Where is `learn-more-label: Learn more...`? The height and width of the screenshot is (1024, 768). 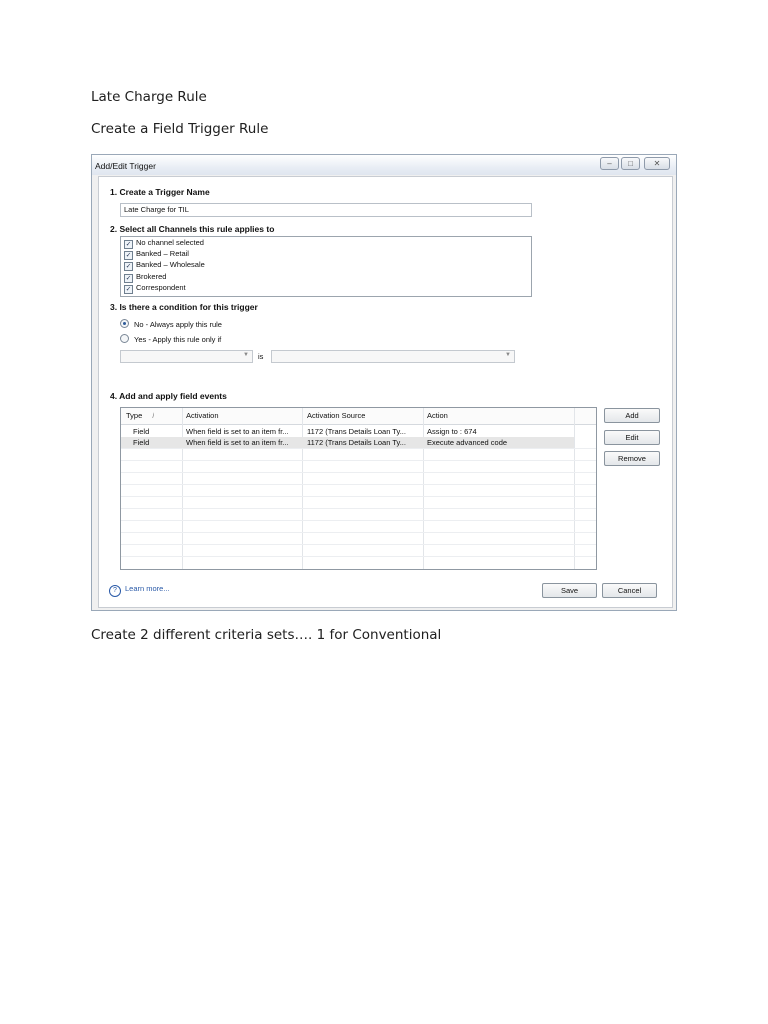 learn-more-label: Learn more... is located at coordinates (147, 588).